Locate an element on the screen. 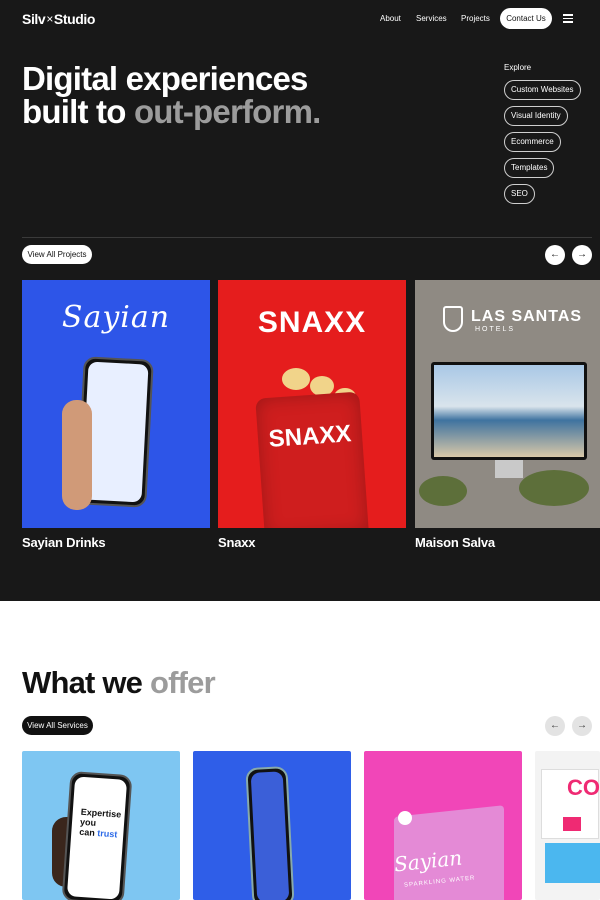  offer-title: What we offer is located at coordinates (119, 683).